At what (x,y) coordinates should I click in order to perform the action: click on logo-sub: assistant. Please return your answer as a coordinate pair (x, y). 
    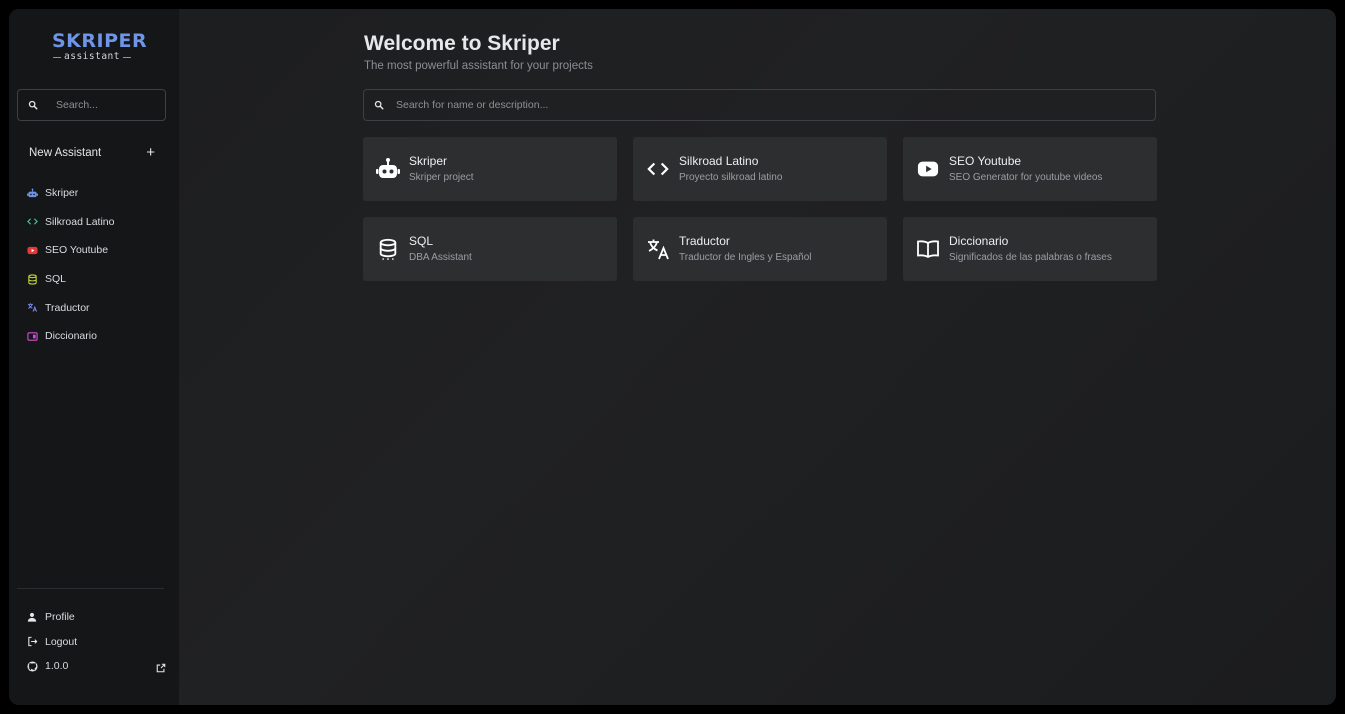
    Looking at the image, I should click on (92, 57).